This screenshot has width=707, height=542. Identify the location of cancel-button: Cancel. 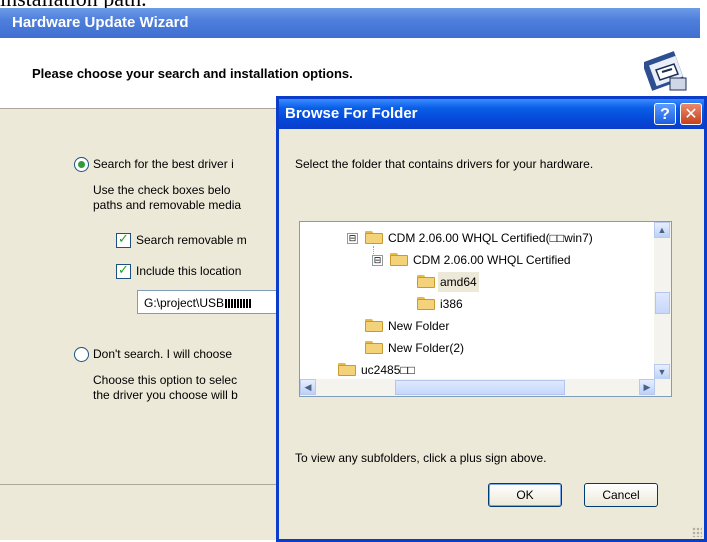
(621, 495).